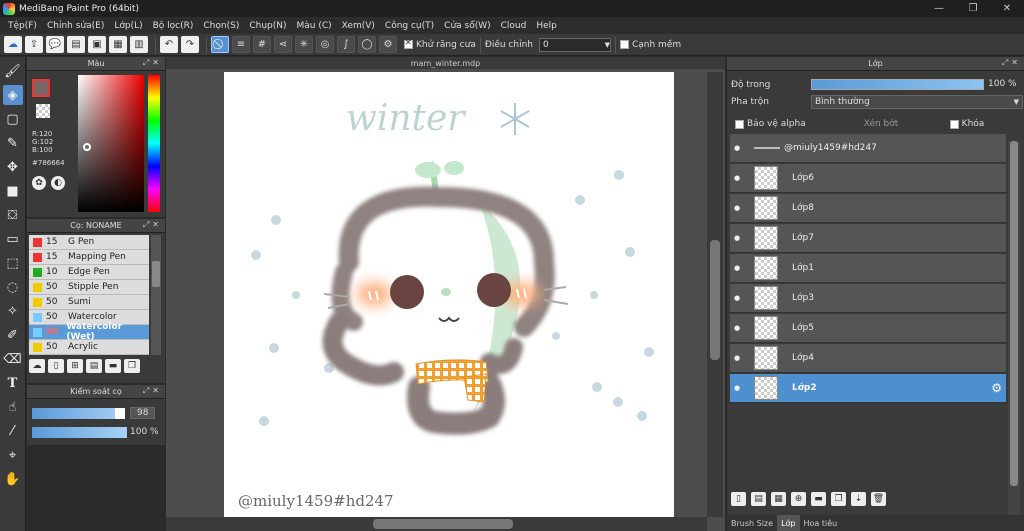 The width and height of the screenshot is (1024, 531). Describe the element at coordinates (868, 238) in the screenshot. I see `layer-row: ● Lớp7` at that location.